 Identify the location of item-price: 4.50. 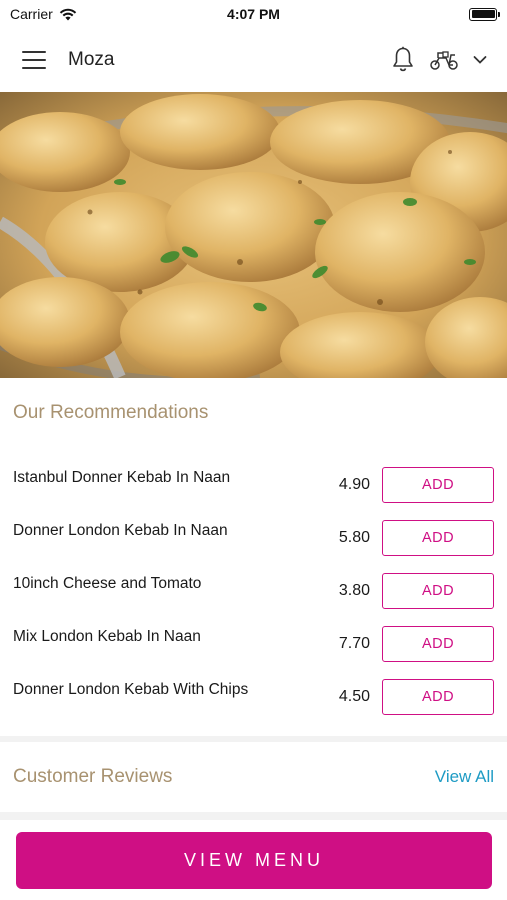
(354, 696).